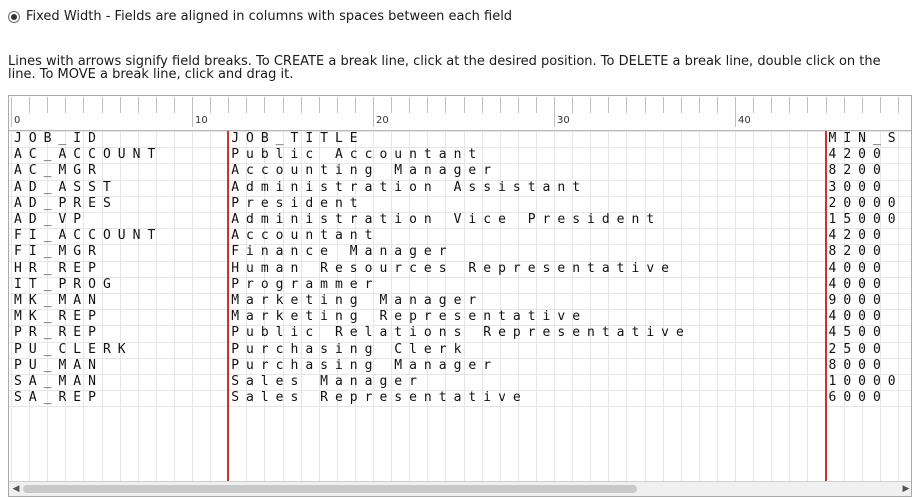 This screenshot has width=914, height=497. Describe the element at coordinates (460, 398) in the screenshot. I see `data-row: SA_REP Sales Representative 6000` at that location.